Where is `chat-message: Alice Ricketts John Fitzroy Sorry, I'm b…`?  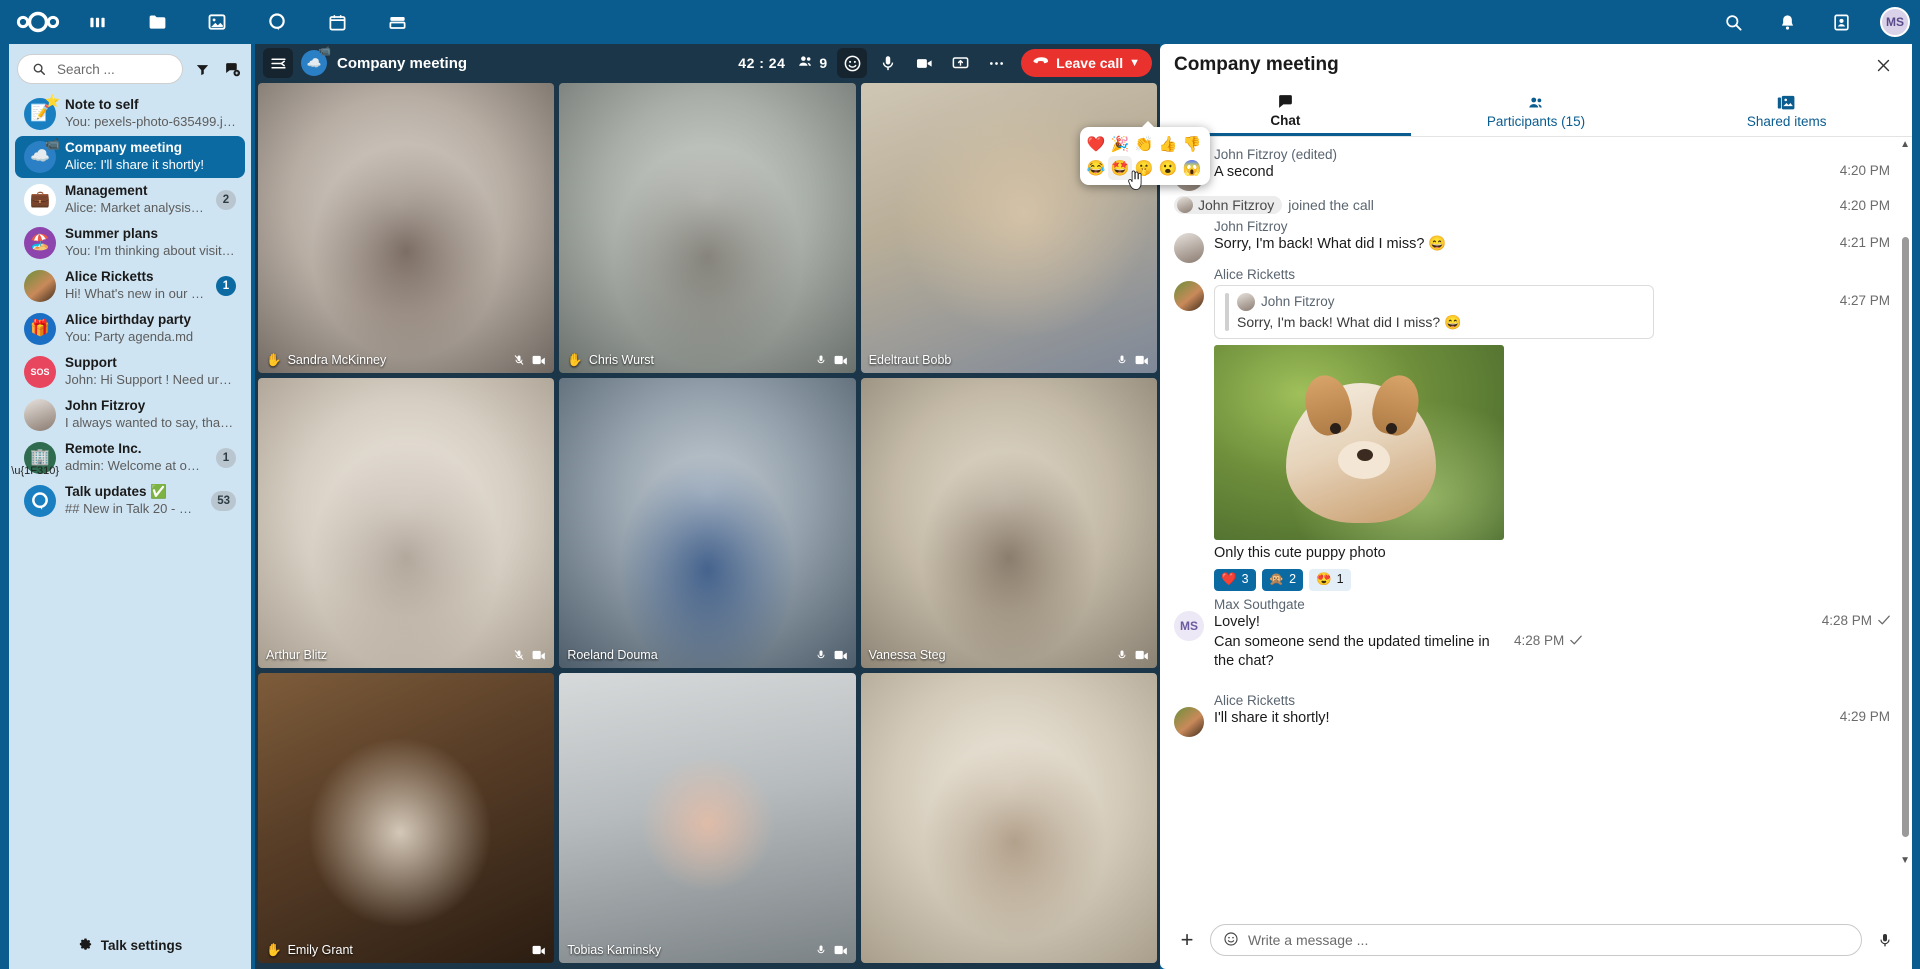
chat-message: Alice Ricketts John Fitzroy Sorry, I'm b… is located at coordinates (1536, 430).